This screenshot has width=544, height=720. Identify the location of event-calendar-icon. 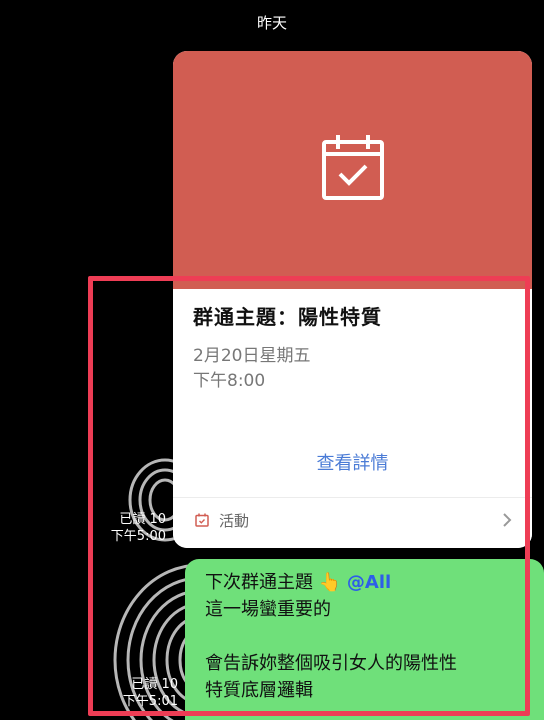
(202, 520).